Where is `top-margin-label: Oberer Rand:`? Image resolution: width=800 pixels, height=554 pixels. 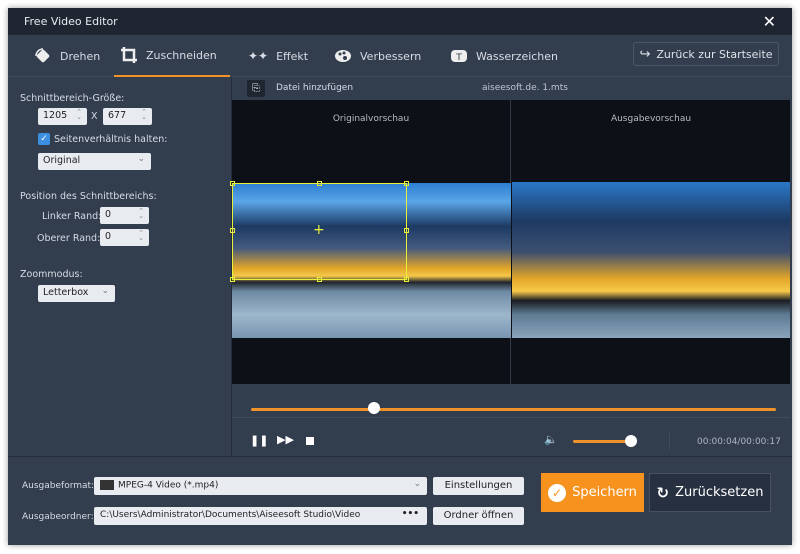 top-margin-label: Oberer Rand: is located at coordinates (69, 238).